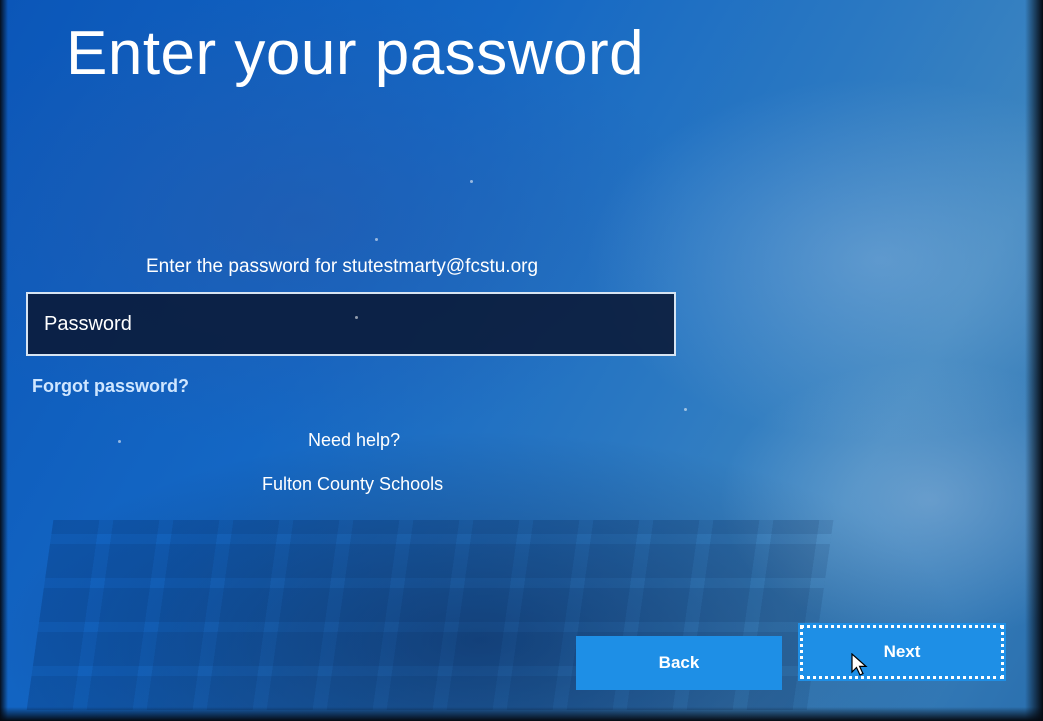 This screenshot has width=1043, height=721. What do you see at coordinates (354, 440) in the screenshot?
I see `need-help-text: Need help?` at bounding box center [354, 440].